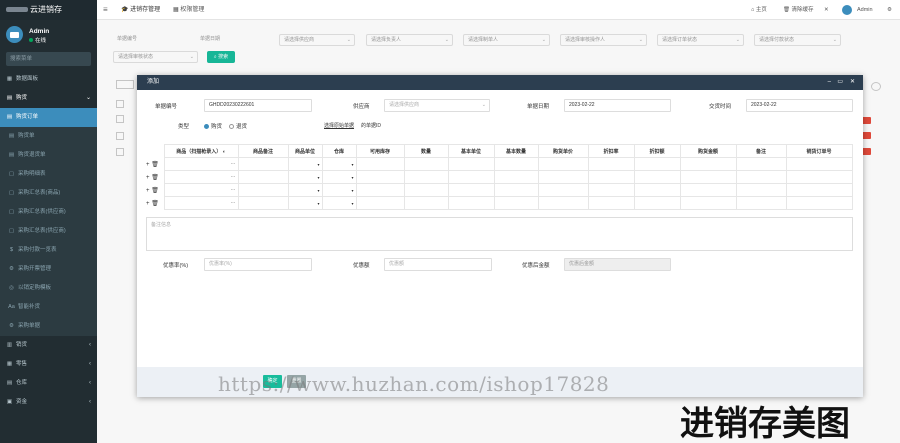 The width and height of the screenshot is (900, 443). Describe the element at coordinates (852, 82) in the screenshot. I see `close-icon: ✕` at that location.